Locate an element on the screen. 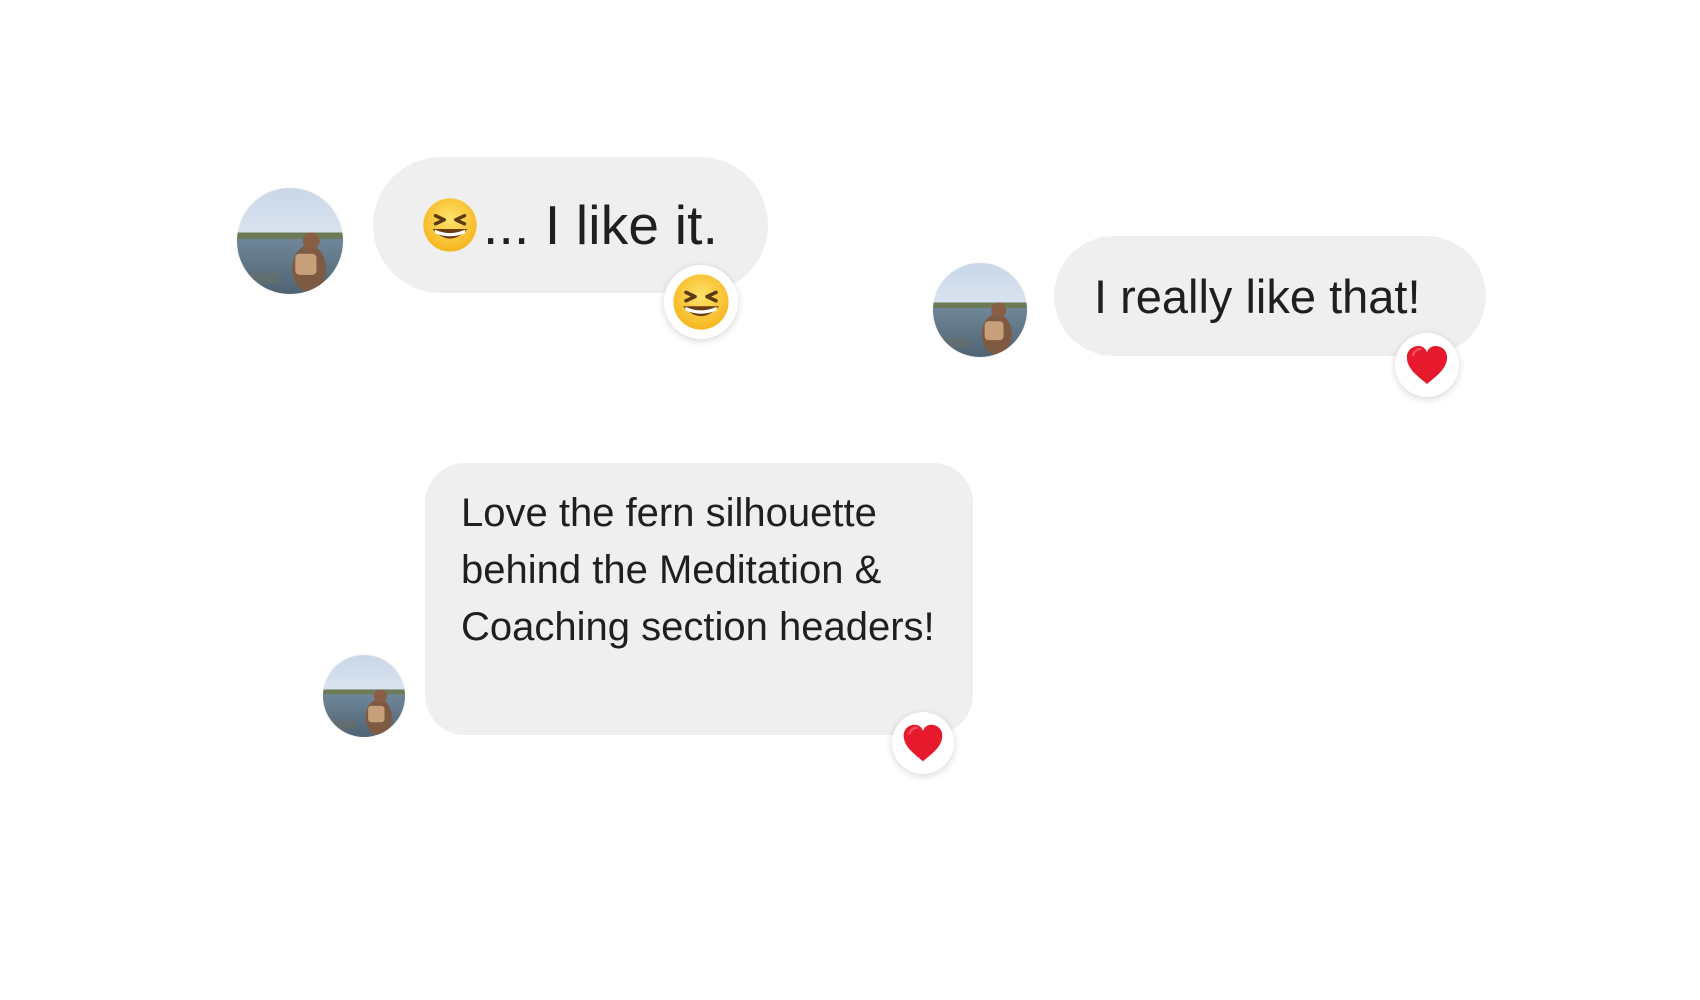  message-text: I really like that! is located at coordinates (1257, 296).